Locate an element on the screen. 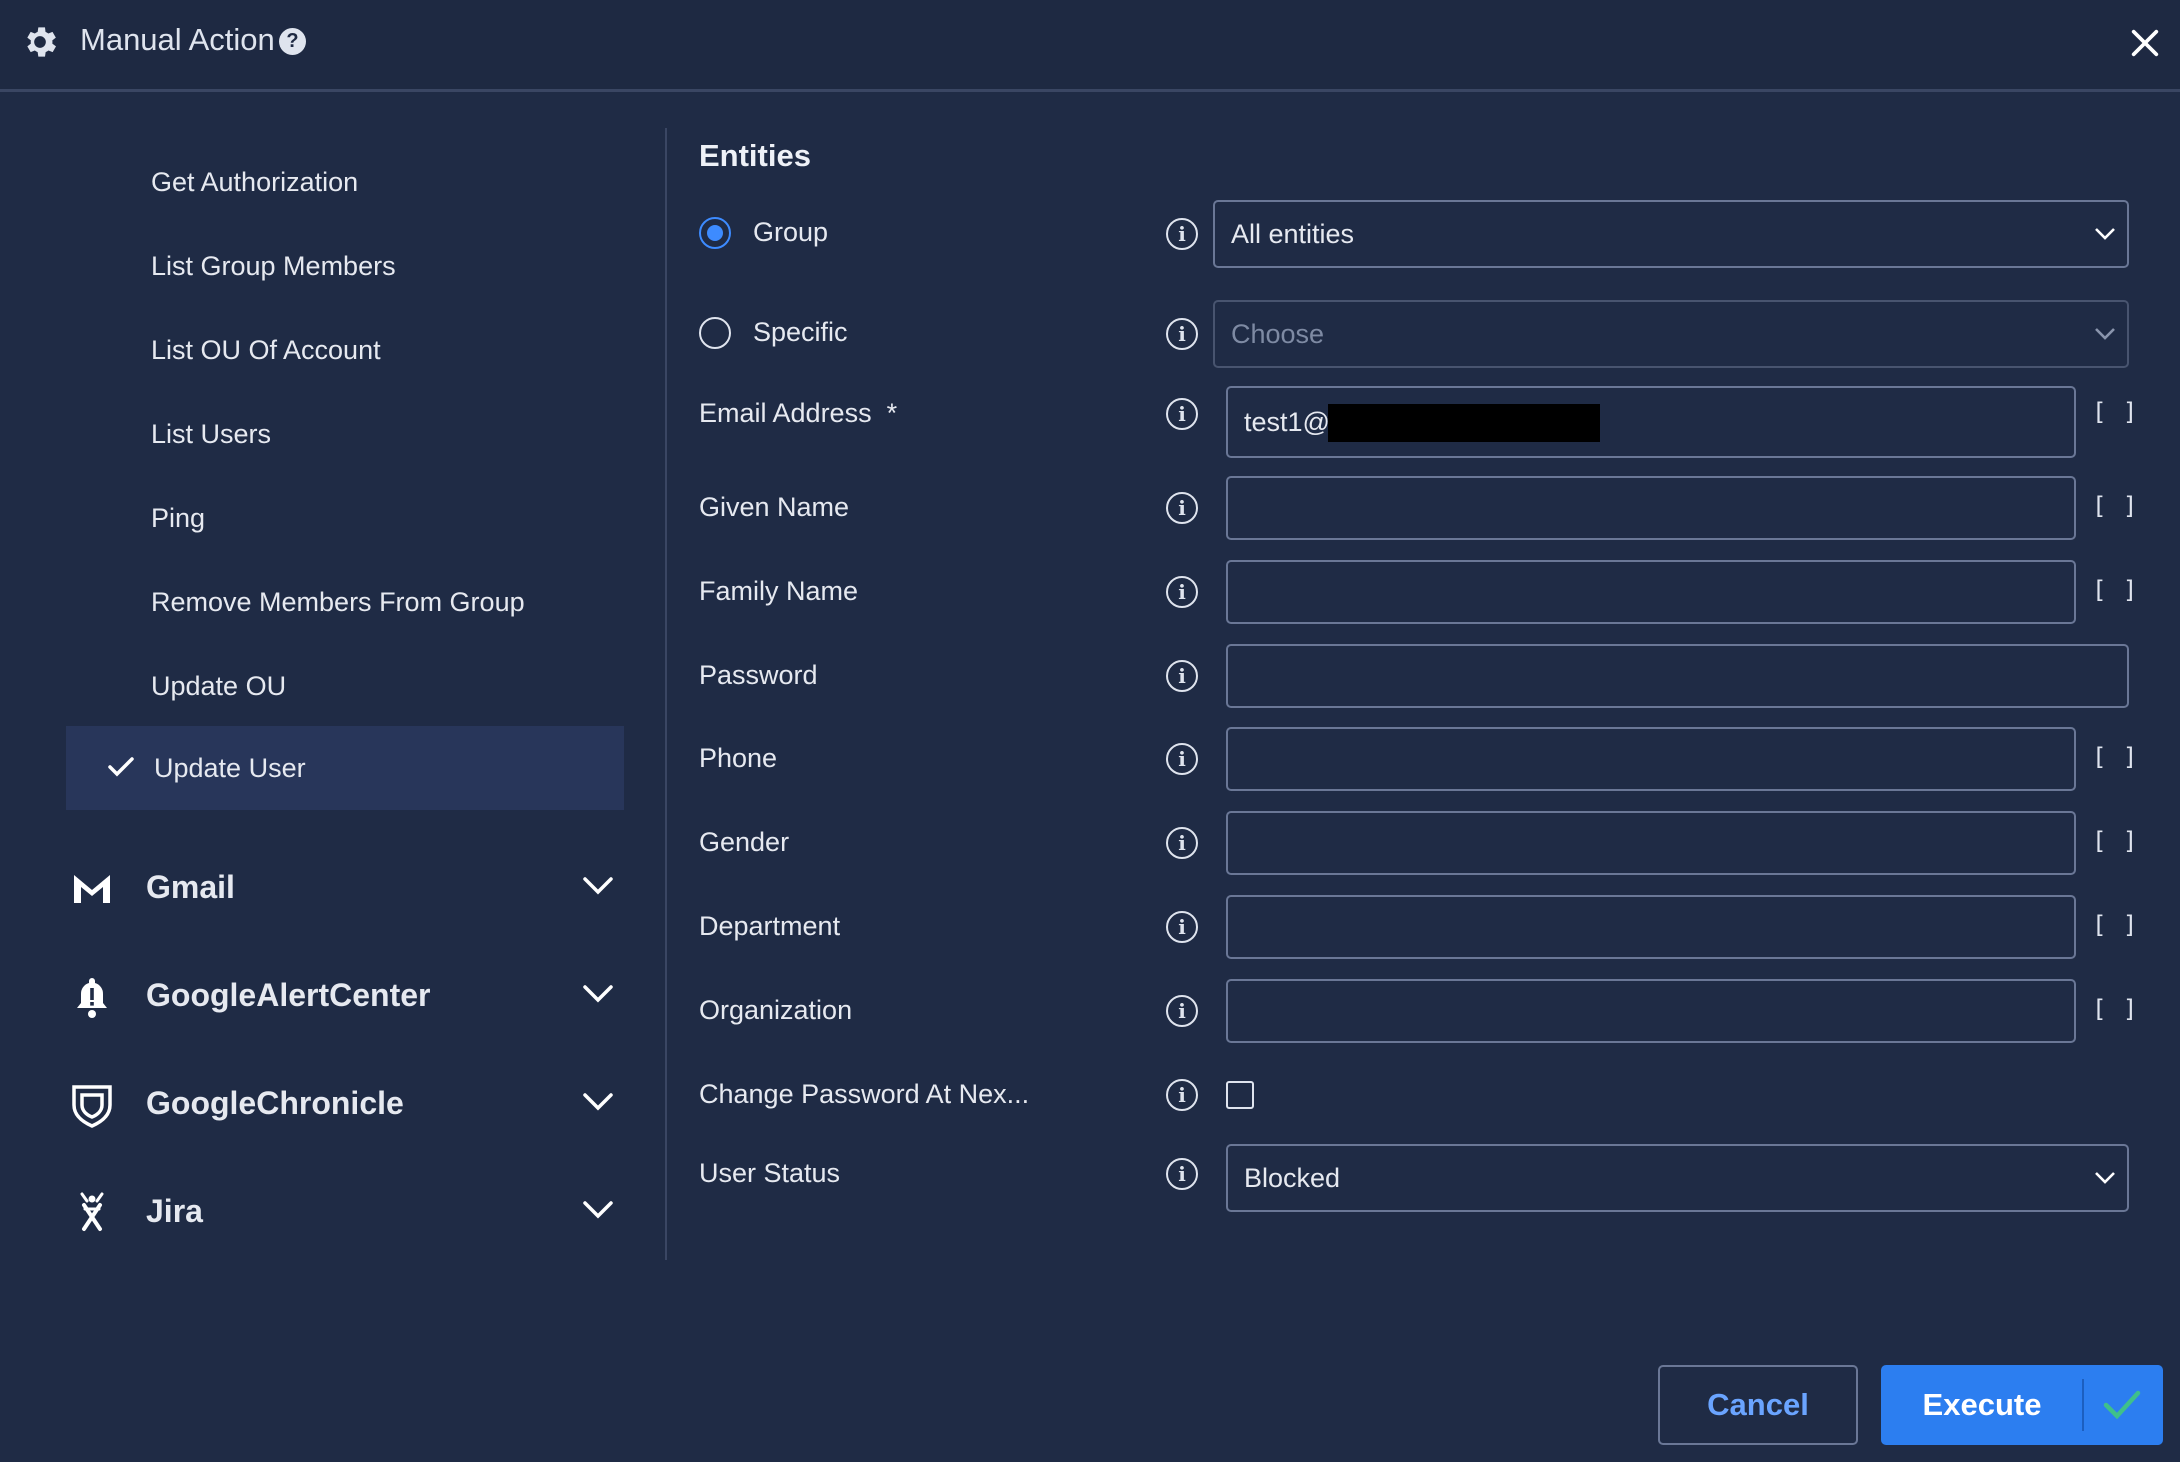  sidebar-item-update-user: Update User is located at coordinates (345, 768).